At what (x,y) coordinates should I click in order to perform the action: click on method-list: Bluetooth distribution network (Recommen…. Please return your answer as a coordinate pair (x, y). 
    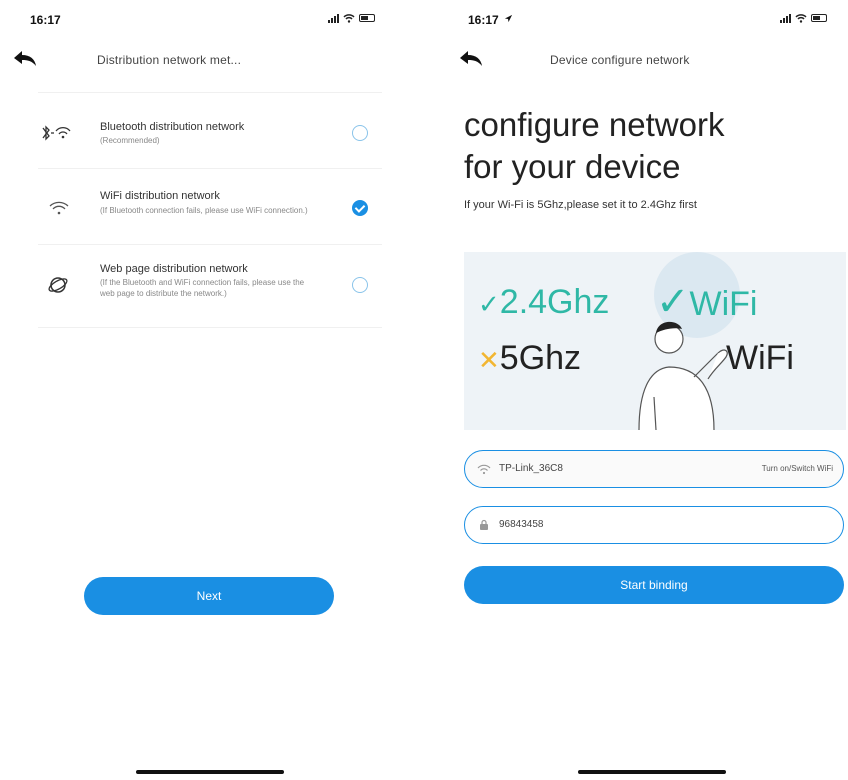
    Looking at the image, I should click on (210, 210).